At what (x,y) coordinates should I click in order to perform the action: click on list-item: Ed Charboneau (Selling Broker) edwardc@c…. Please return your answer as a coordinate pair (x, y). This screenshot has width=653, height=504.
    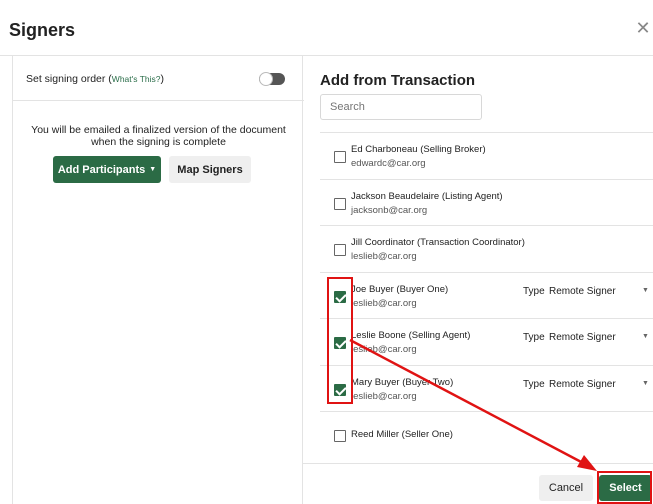
    Looking at the image, I should click on (486, 155).